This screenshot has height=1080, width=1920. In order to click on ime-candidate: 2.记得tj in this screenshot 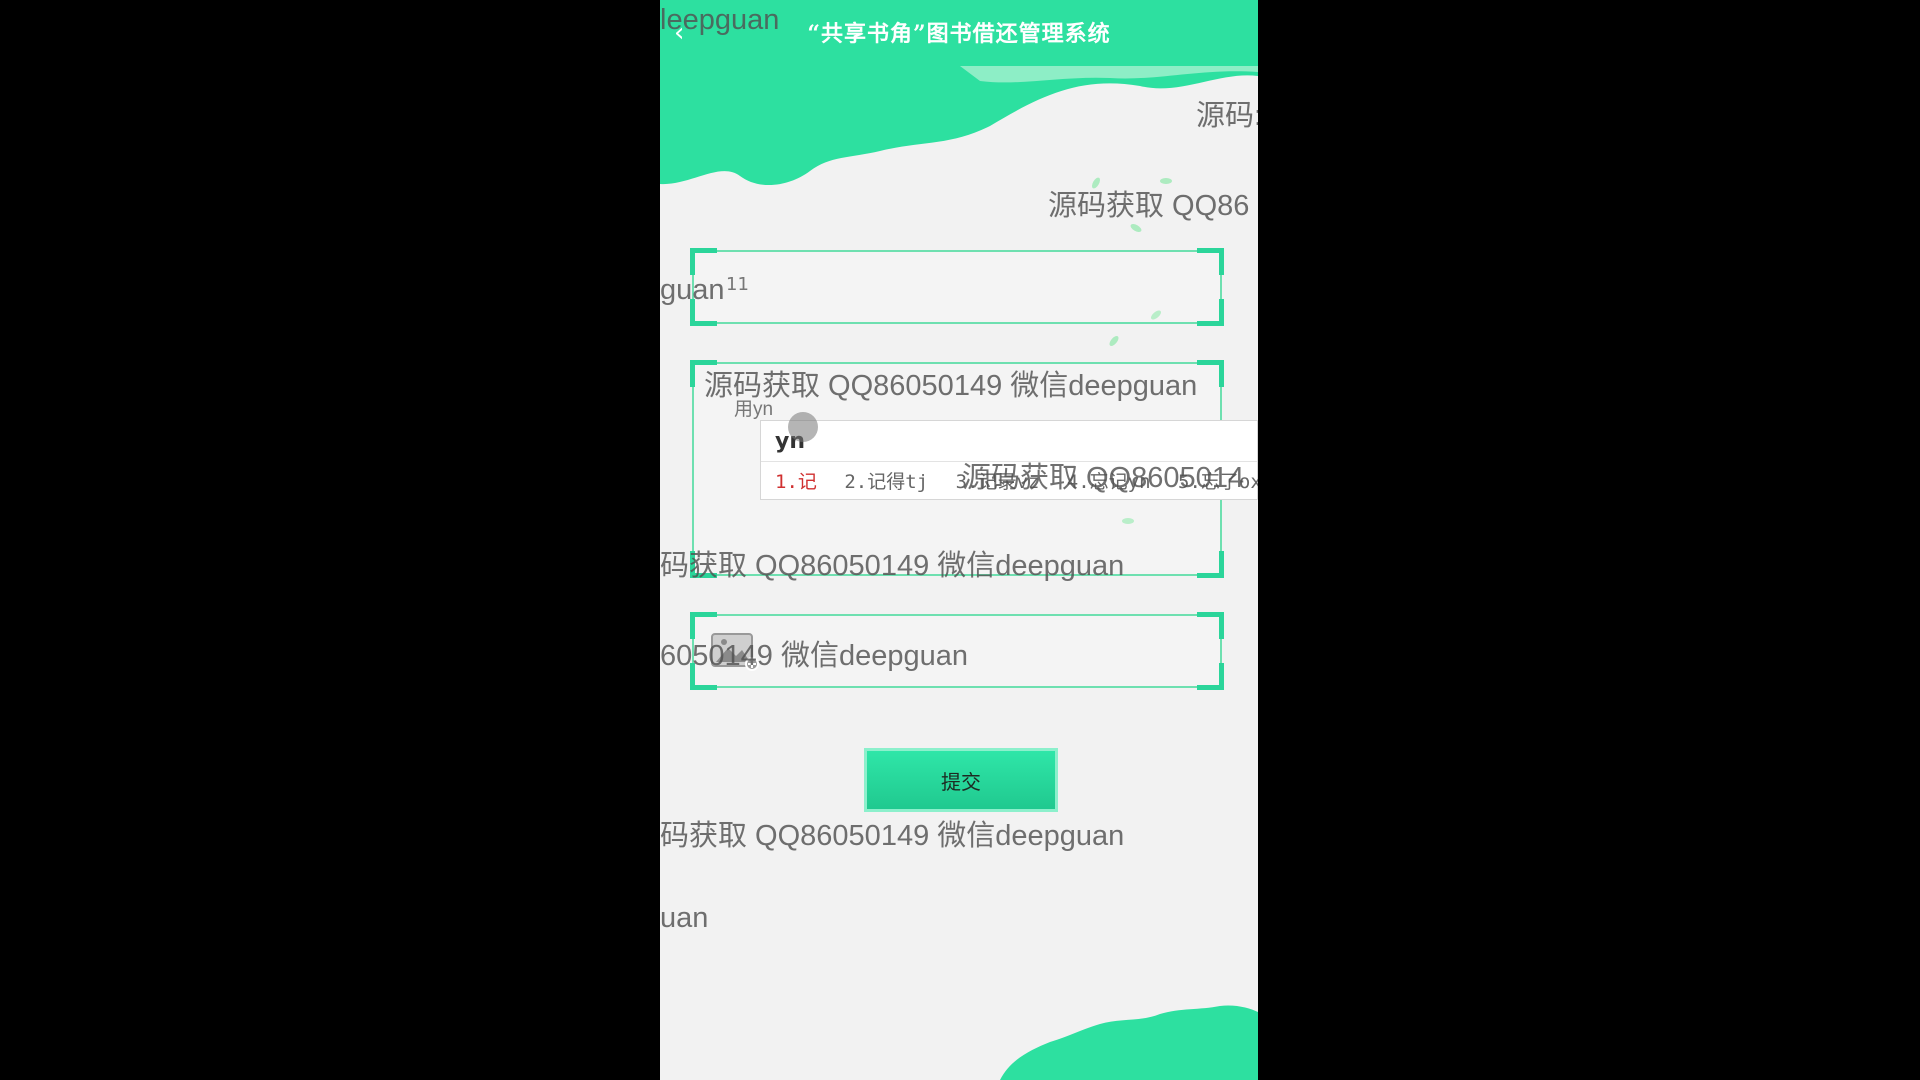, I will do `click(886, 482)`.